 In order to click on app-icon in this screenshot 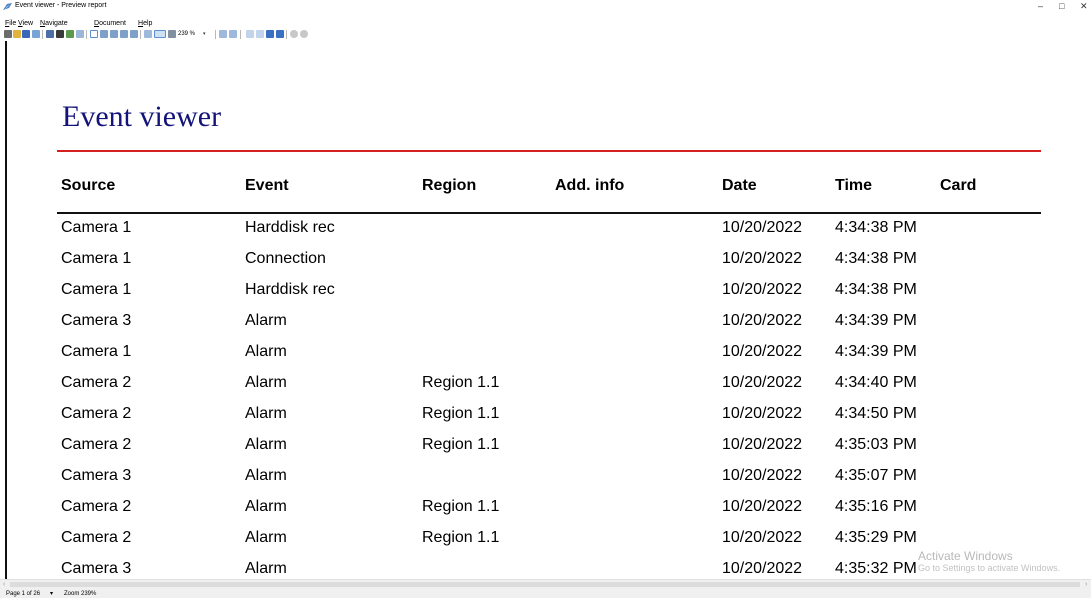, I will do `click(7, 6)`.